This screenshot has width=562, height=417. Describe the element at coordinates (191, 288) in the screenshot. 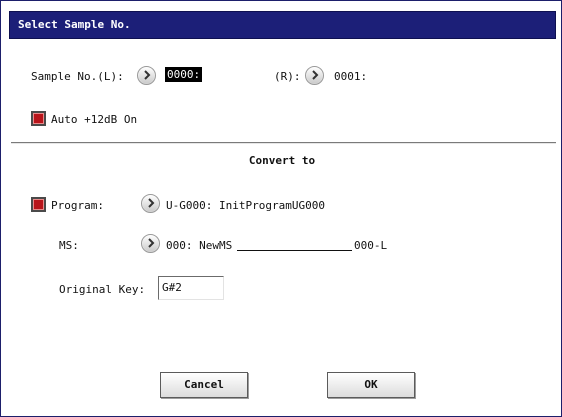

I see `original-key-field: G#2` at that location.